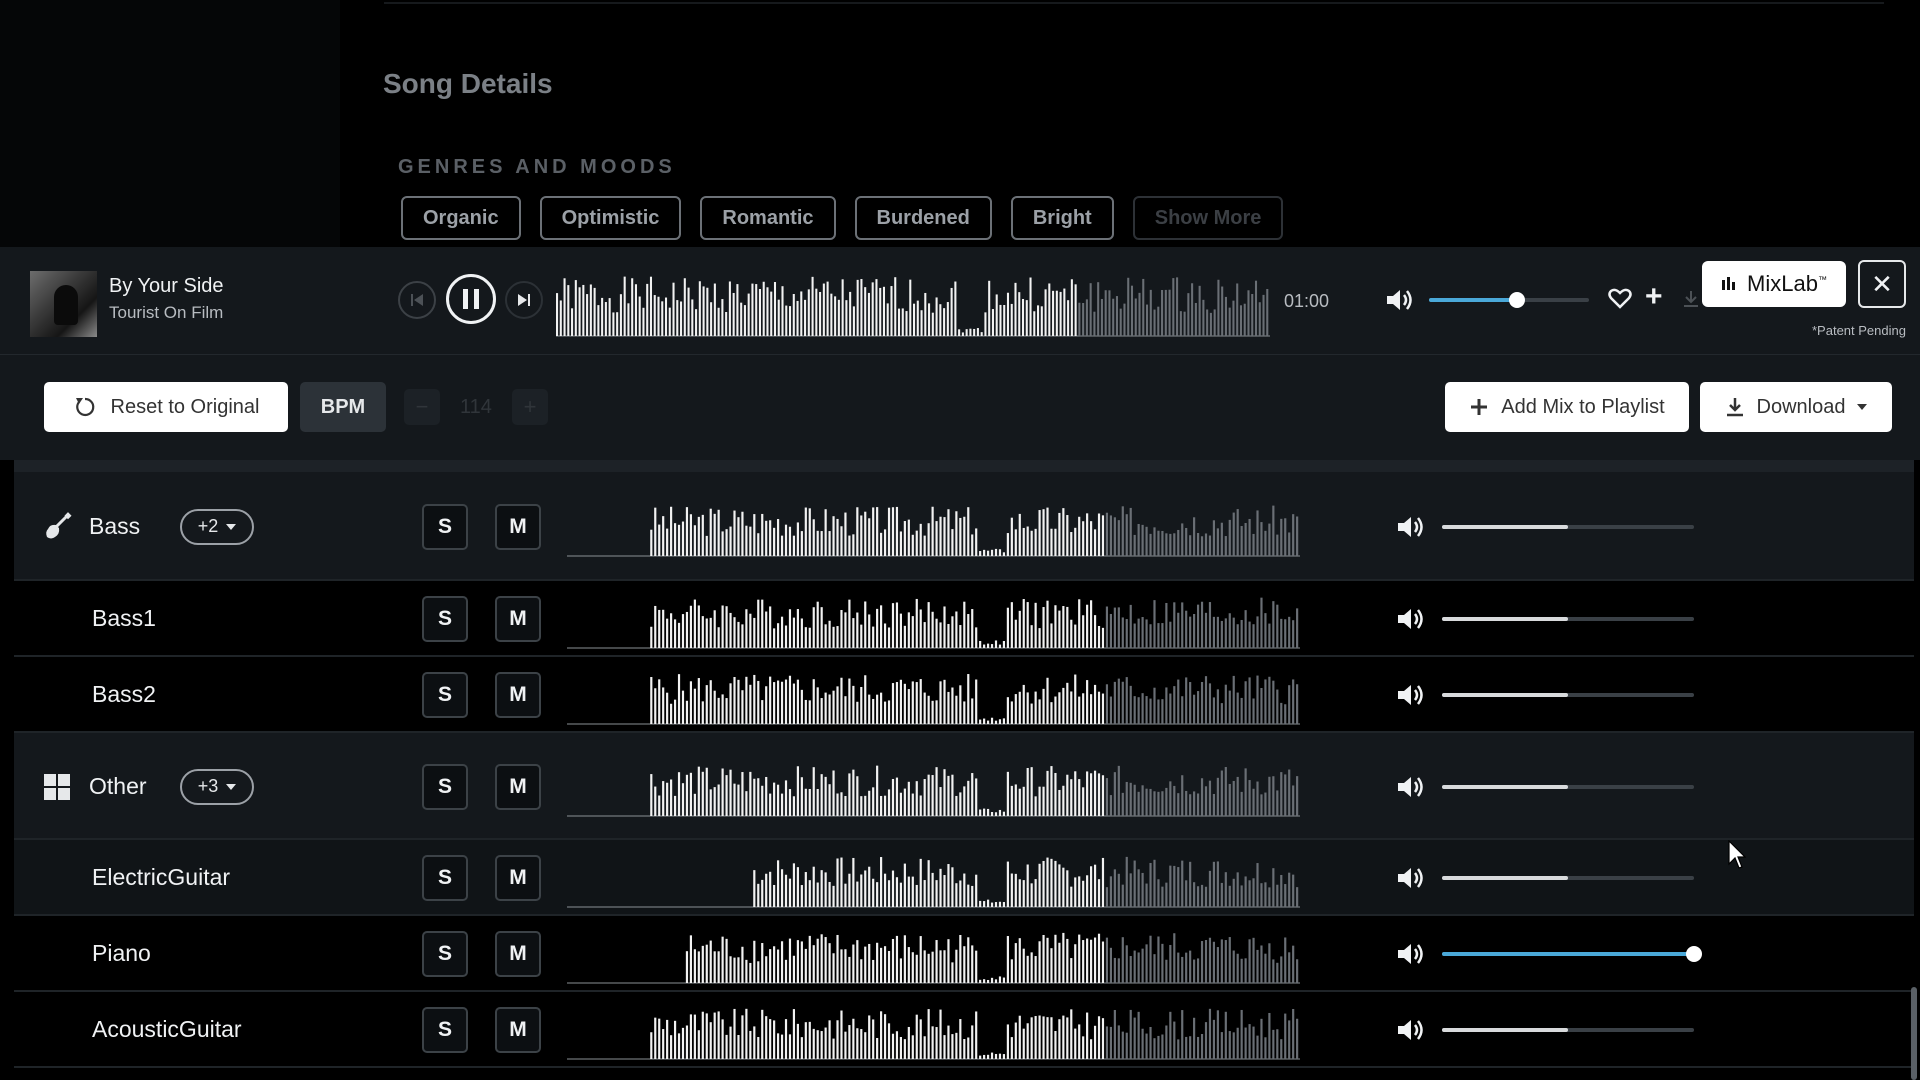  I want to click on bpm-value: 114, so click(476, 407).